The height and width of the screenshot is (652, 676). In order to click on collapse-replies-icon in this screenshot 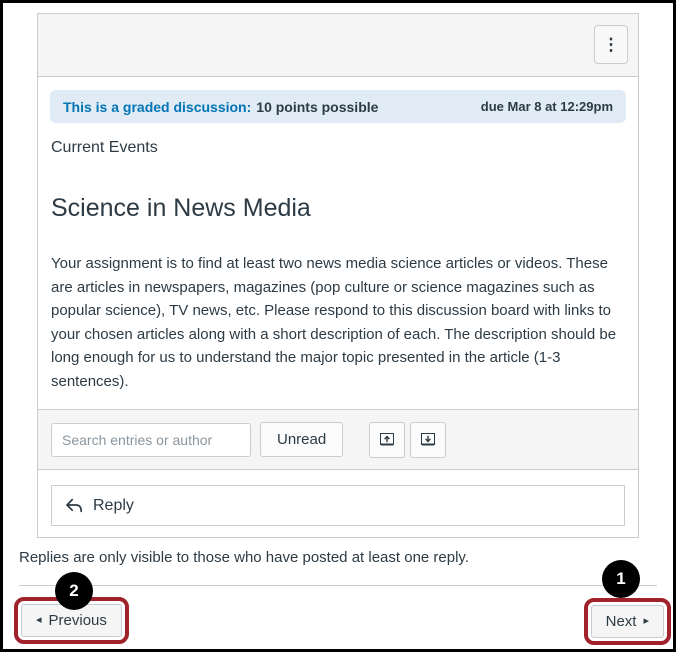, I will do `click(387, 440)`.